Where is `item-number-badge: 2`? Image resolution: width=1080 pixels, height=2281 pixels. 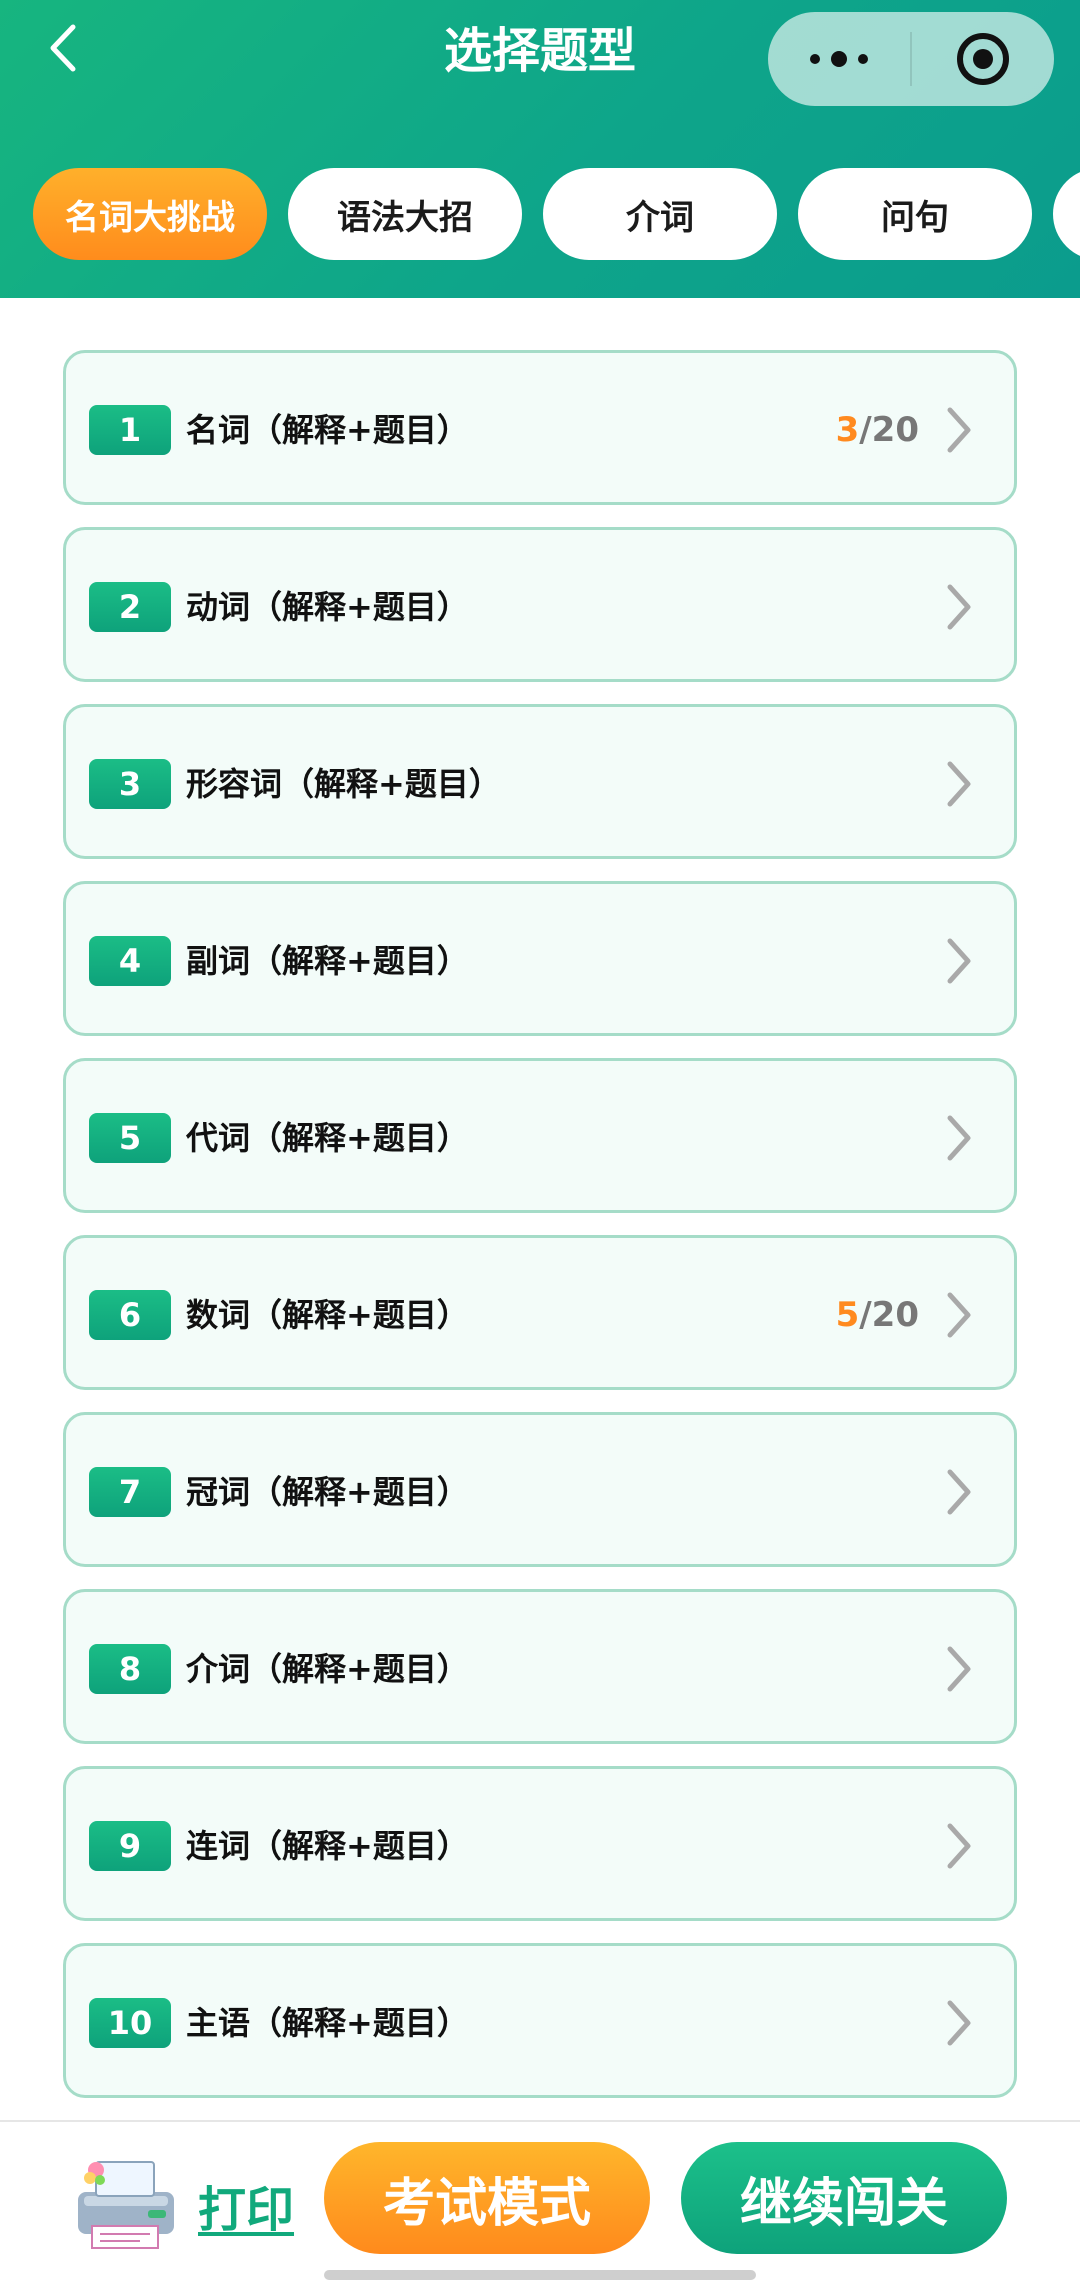
item-number-badge: 2 is located at coordinates (130, 607).